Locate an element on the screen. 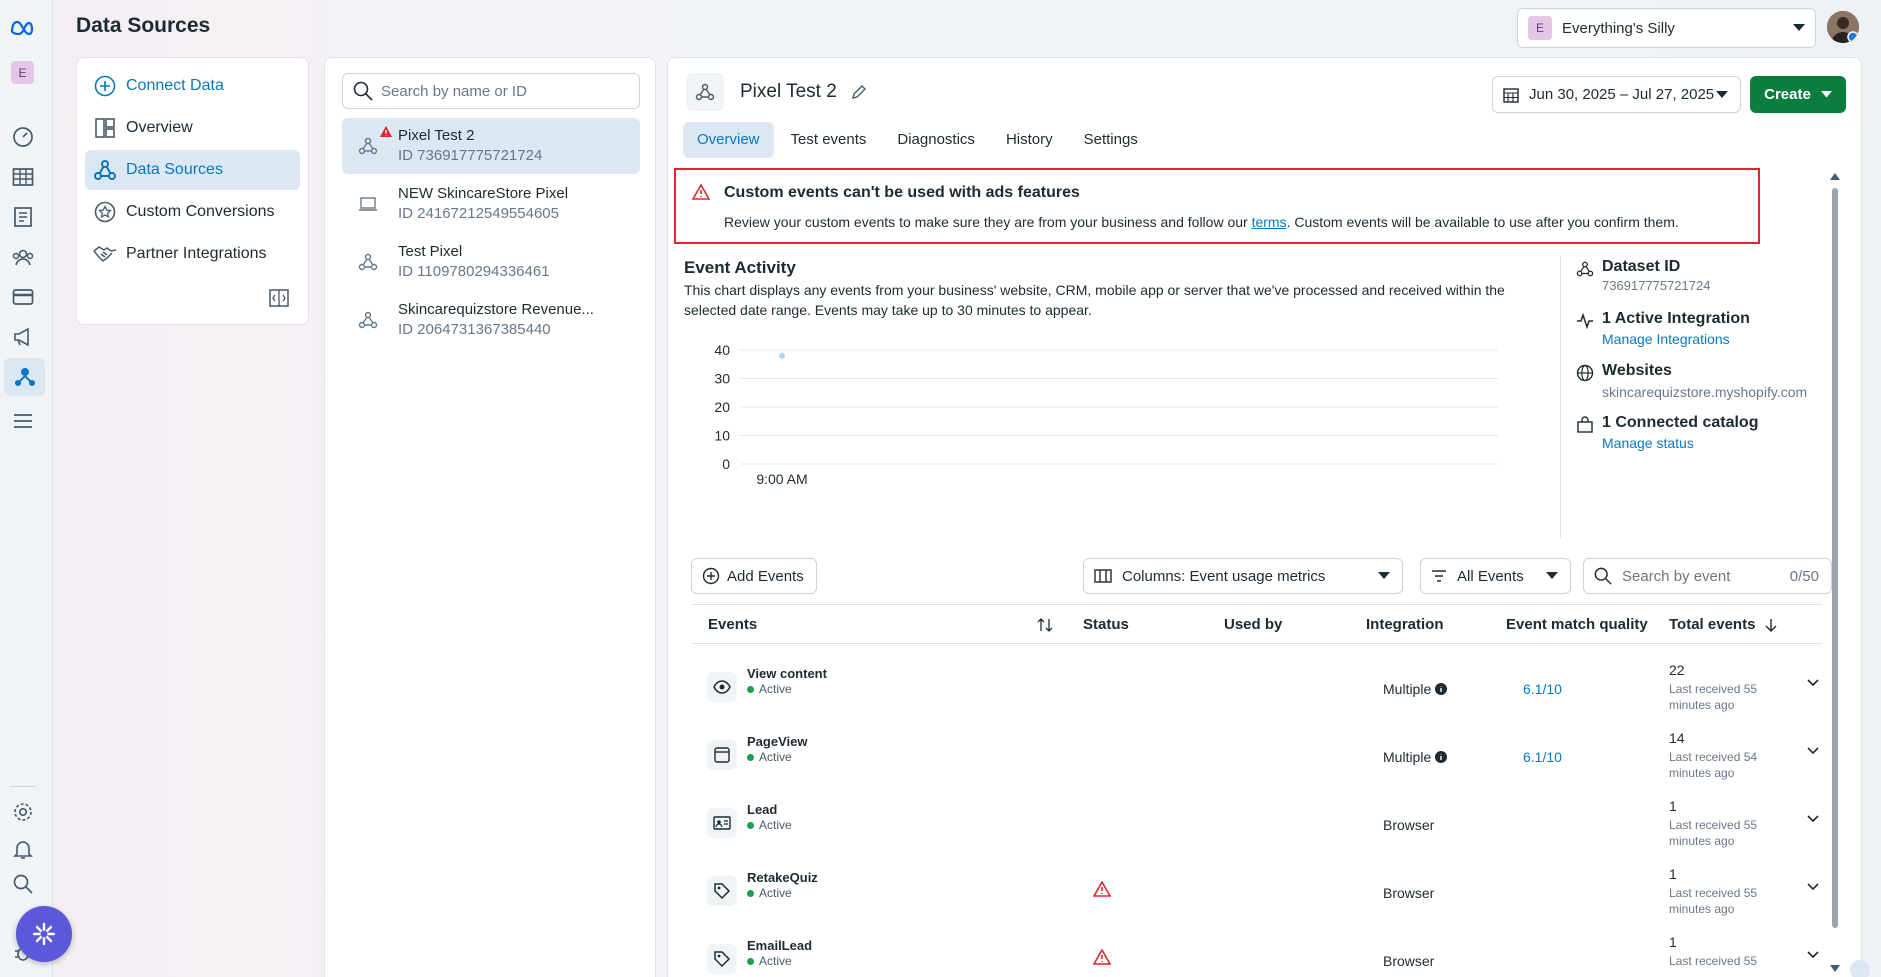 This screenshot has height=977, width=1881. terms-link: terms is located at coordinates (1269, 222).